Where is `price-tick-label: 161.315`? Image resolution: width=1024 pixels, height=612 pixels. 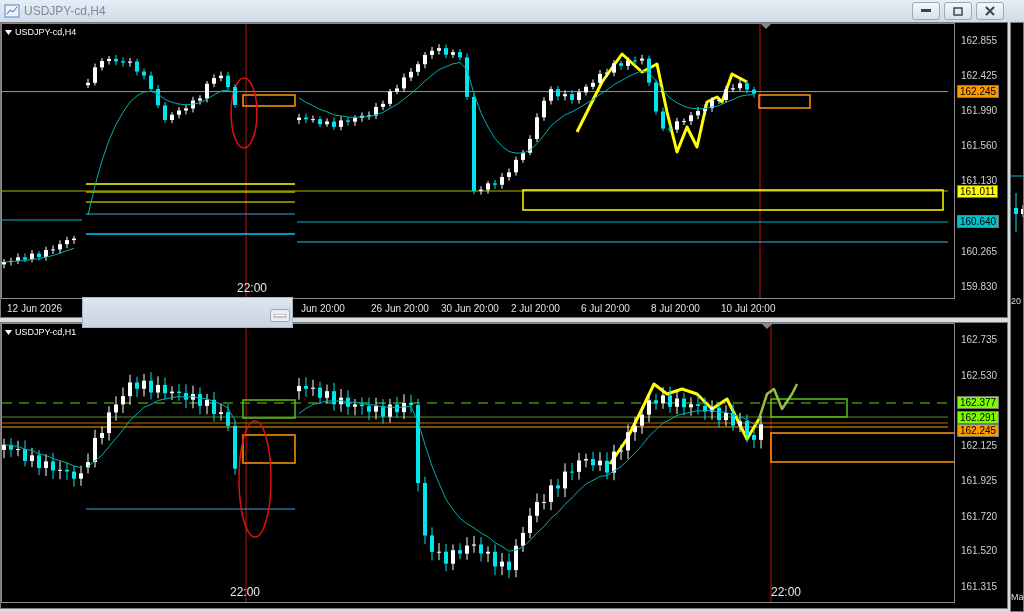 price-tick-label: 161.315 is located at coordinates (979, 587).